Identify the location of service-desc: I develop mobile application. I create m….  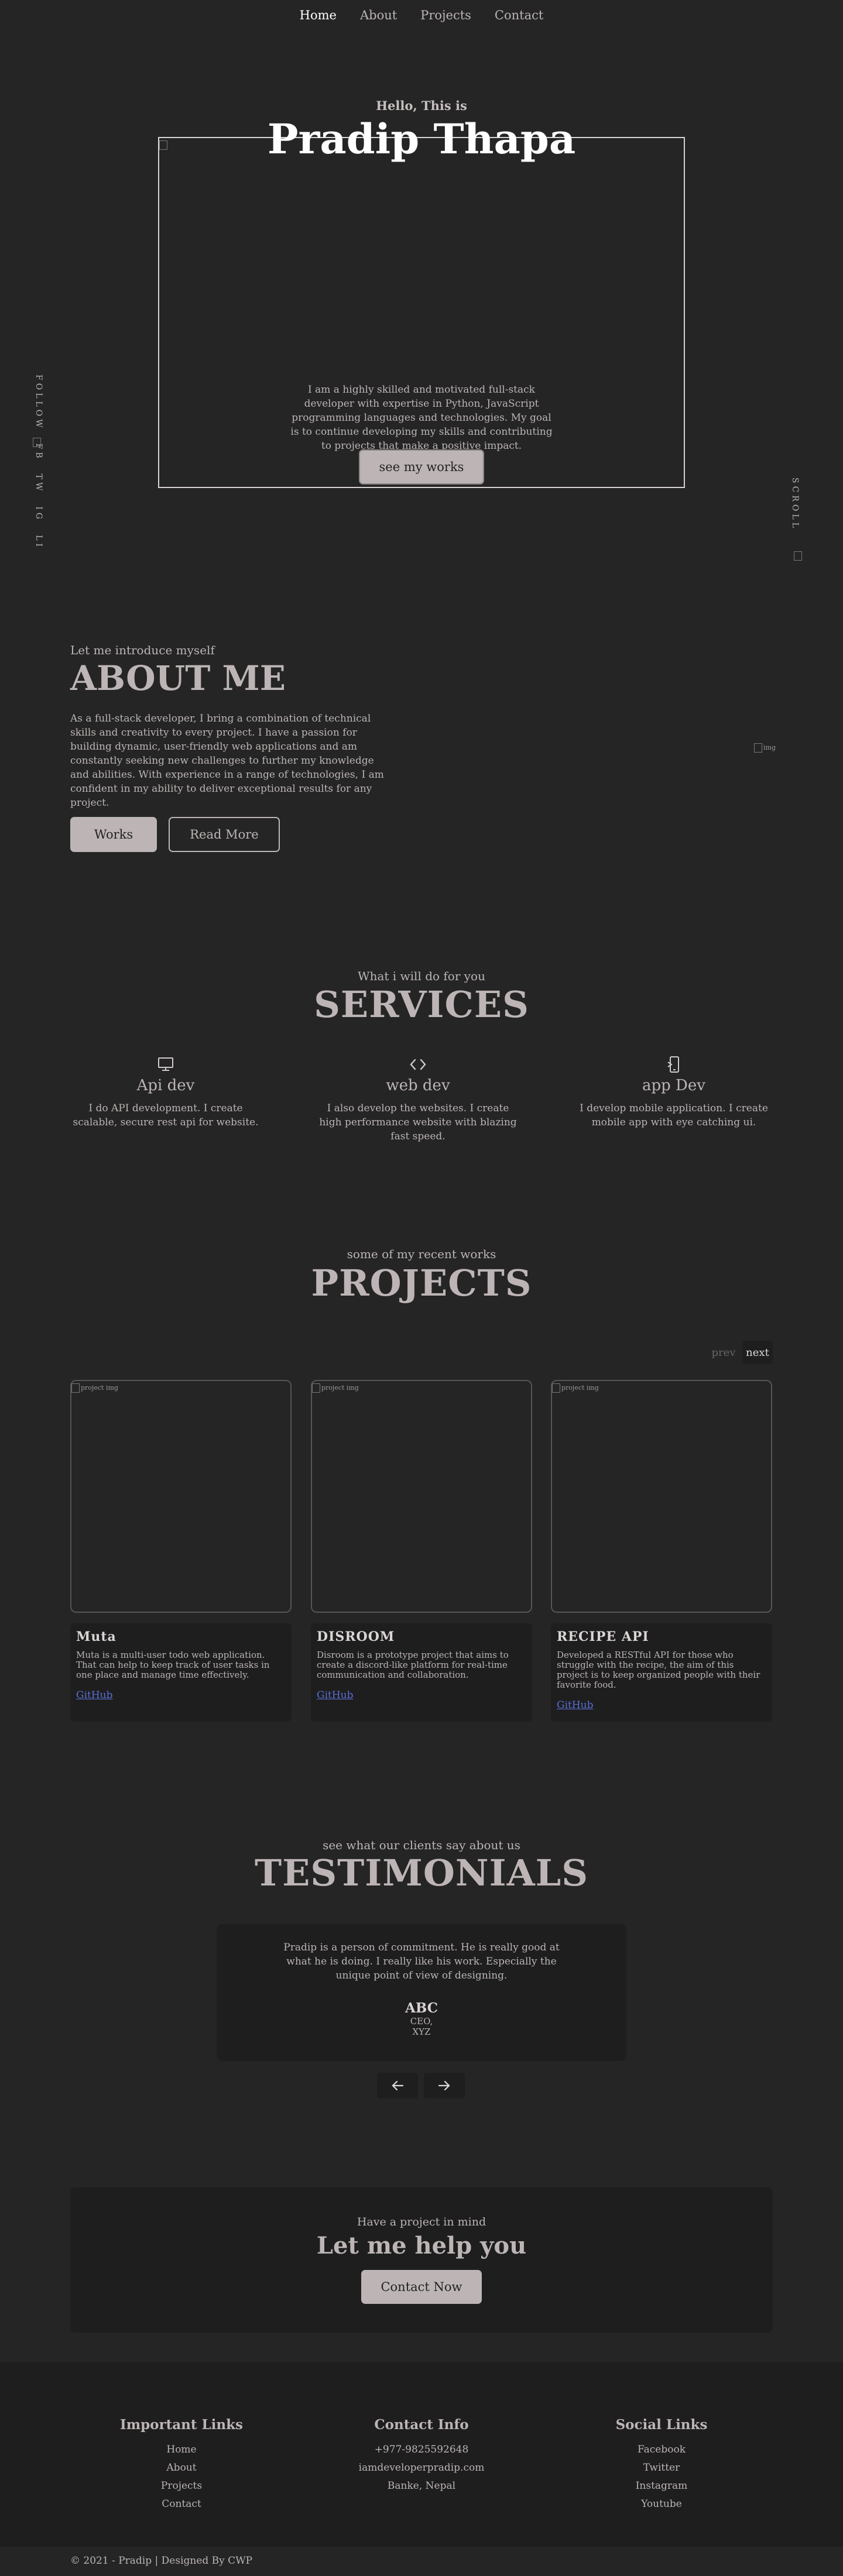
(674, 1115).